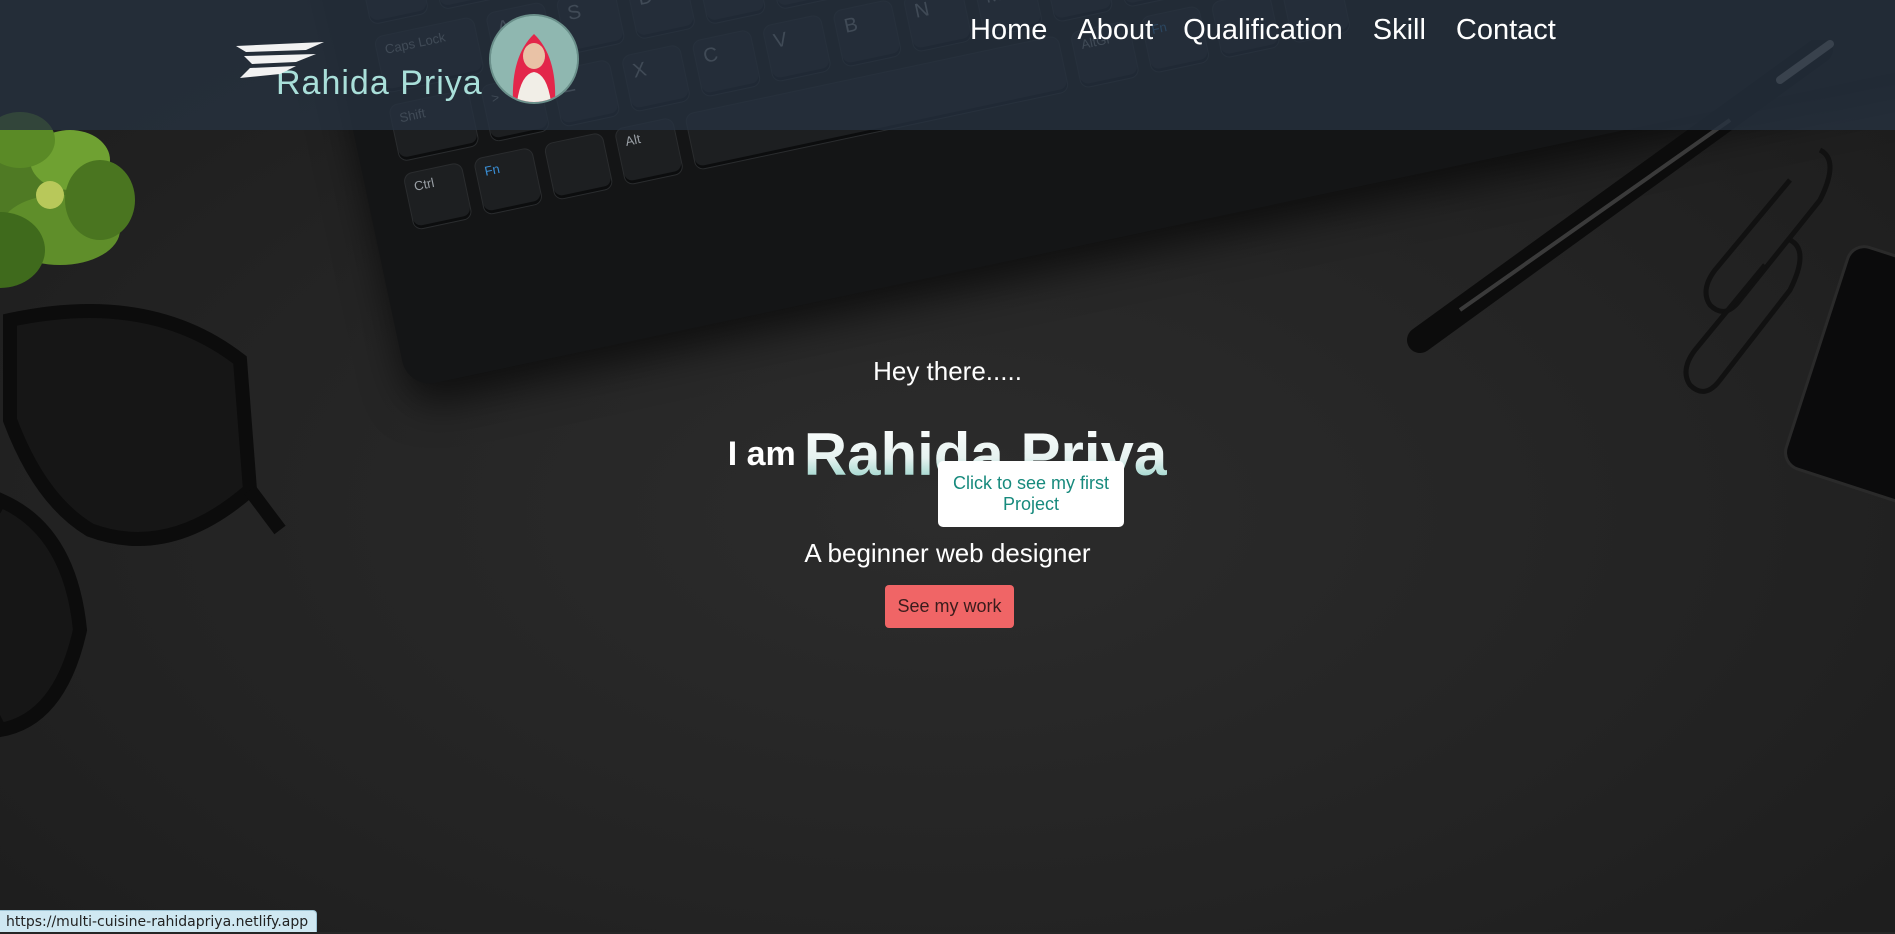  What do you see at coordinates (359, 71) in the screenshot?
I see `site-logo: Rahida Priya` at bounding box center [359, 71].